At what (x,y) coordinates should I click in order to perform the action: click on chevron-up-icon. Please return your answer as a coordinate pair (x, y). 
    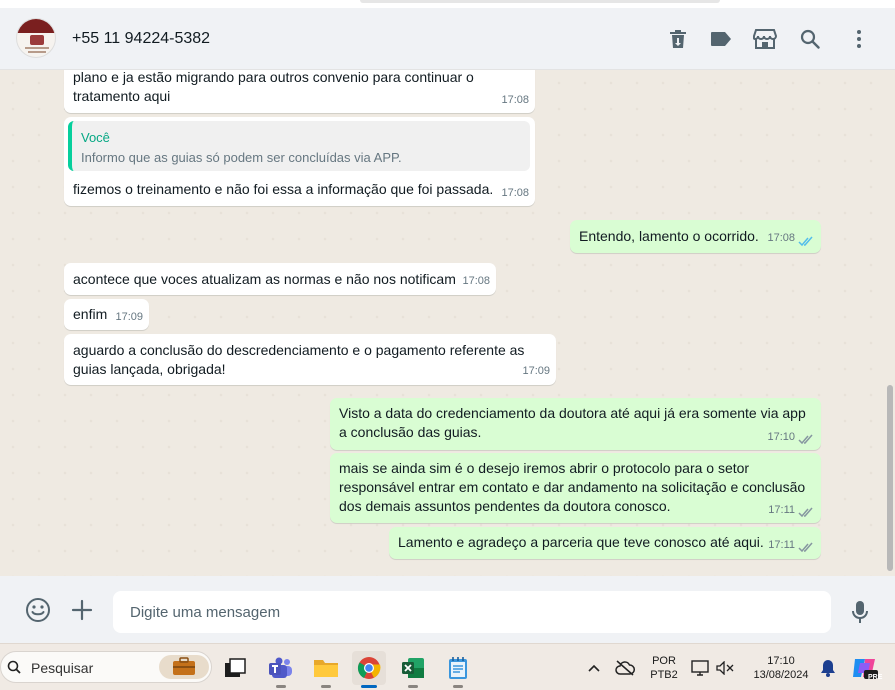
    Looking at the image, I should click on (594, 668).